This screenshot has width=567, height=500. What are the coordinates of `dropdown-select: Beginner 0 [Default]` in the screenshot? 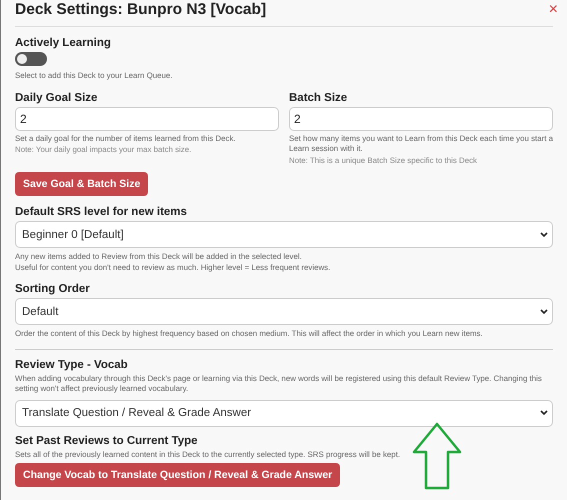 It's located at (284, 234).